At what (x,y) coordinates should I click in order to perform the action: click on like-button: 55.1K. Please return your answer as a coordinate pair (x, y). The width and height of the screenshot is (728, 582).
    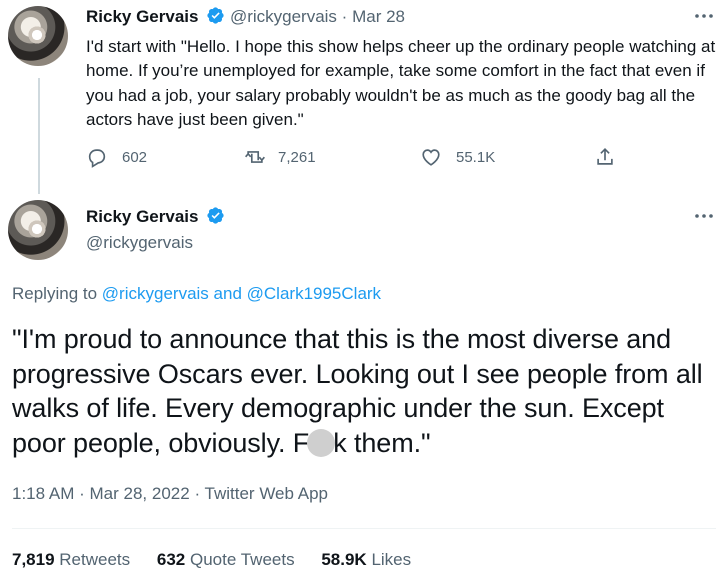
    Looking at the image, I should click on (457, 157).